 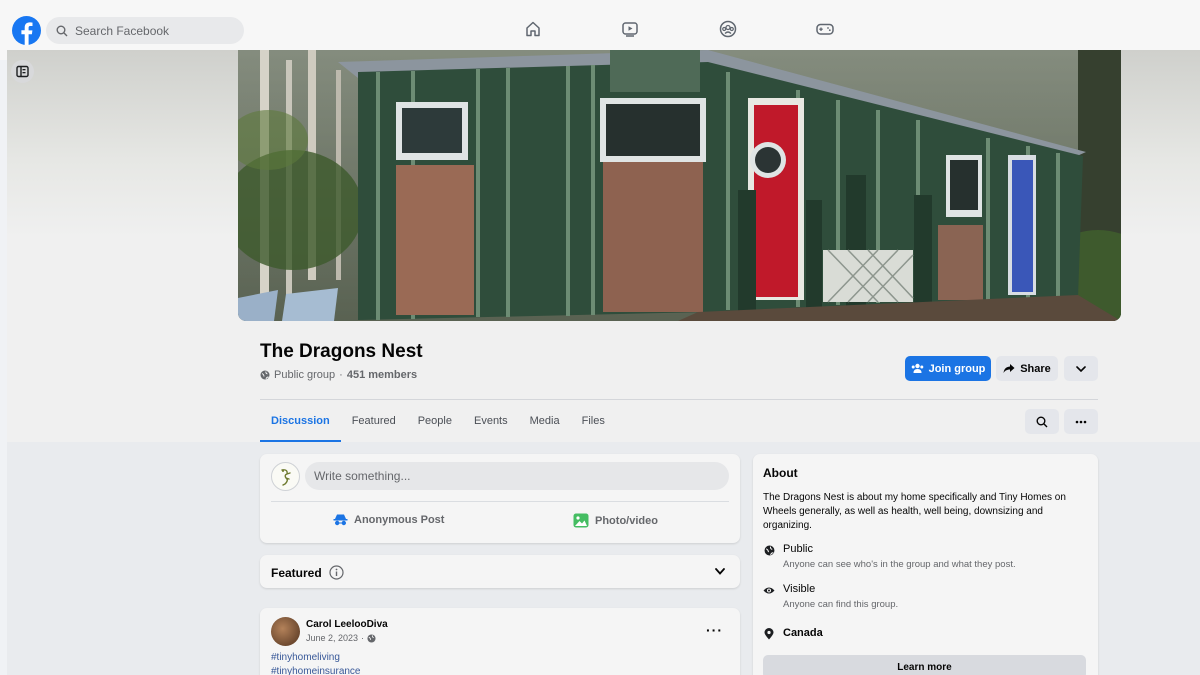 What do you see at coordinates (593, 421) in the screenshot?
I see `tab-files: Files` at bounding box center [593, 421].